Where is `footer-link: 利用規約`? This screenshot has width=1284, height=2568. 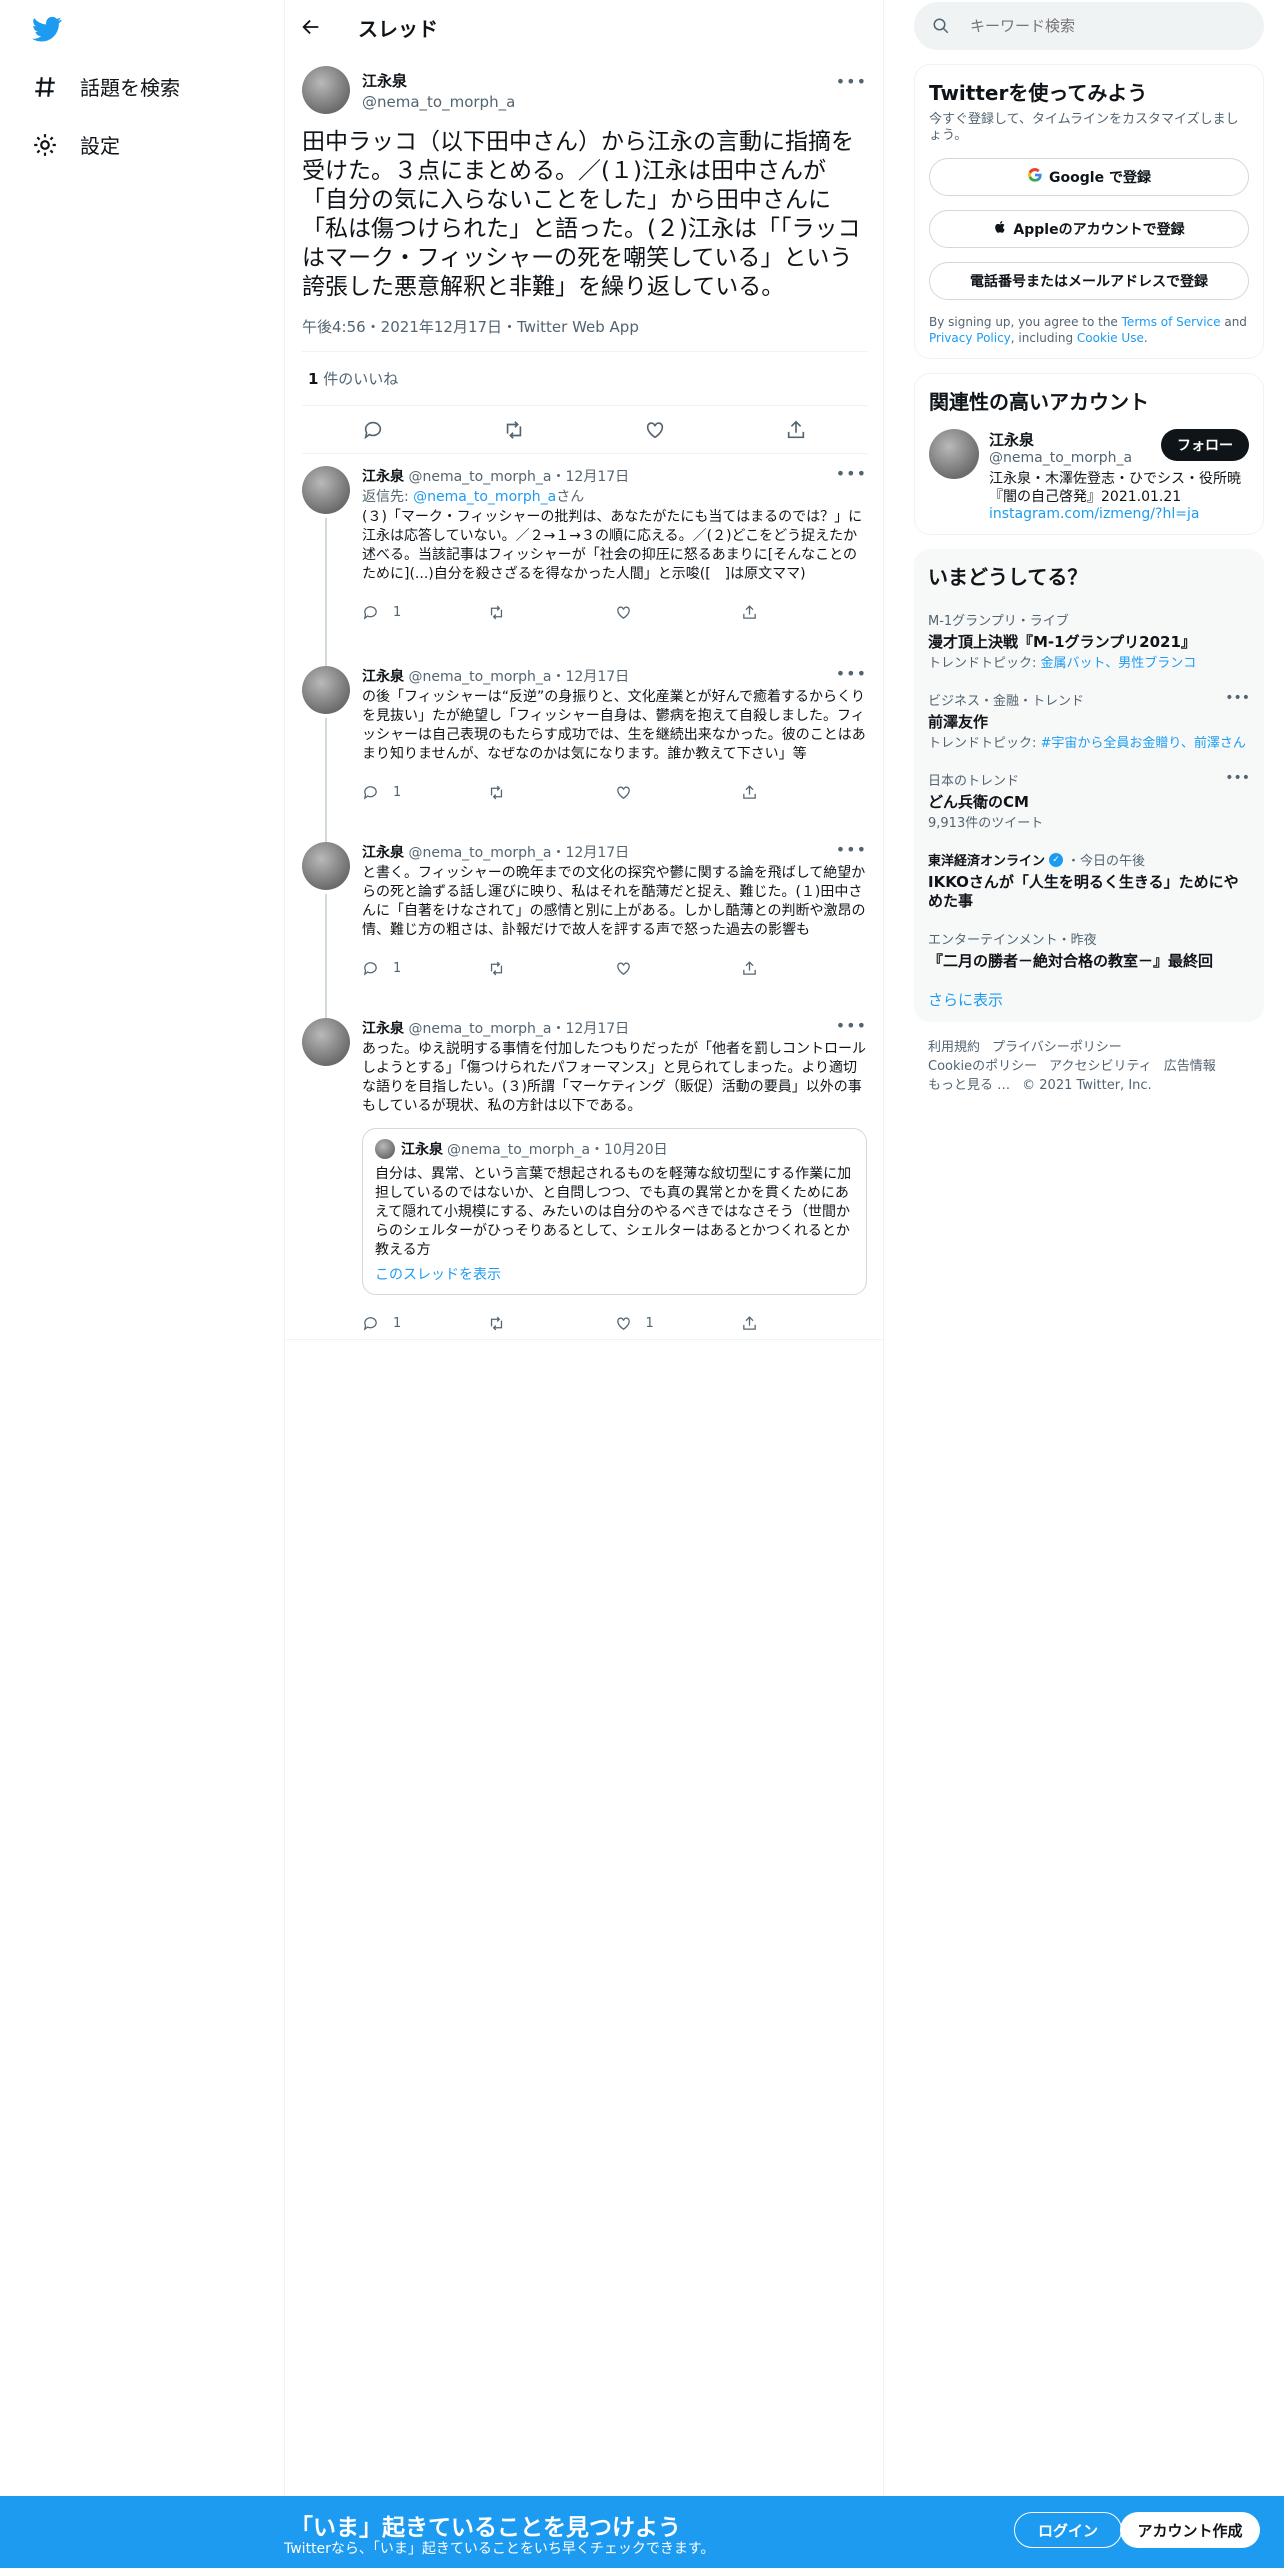 footer-link: 利用規約 is located at coordinates (954, 1047).